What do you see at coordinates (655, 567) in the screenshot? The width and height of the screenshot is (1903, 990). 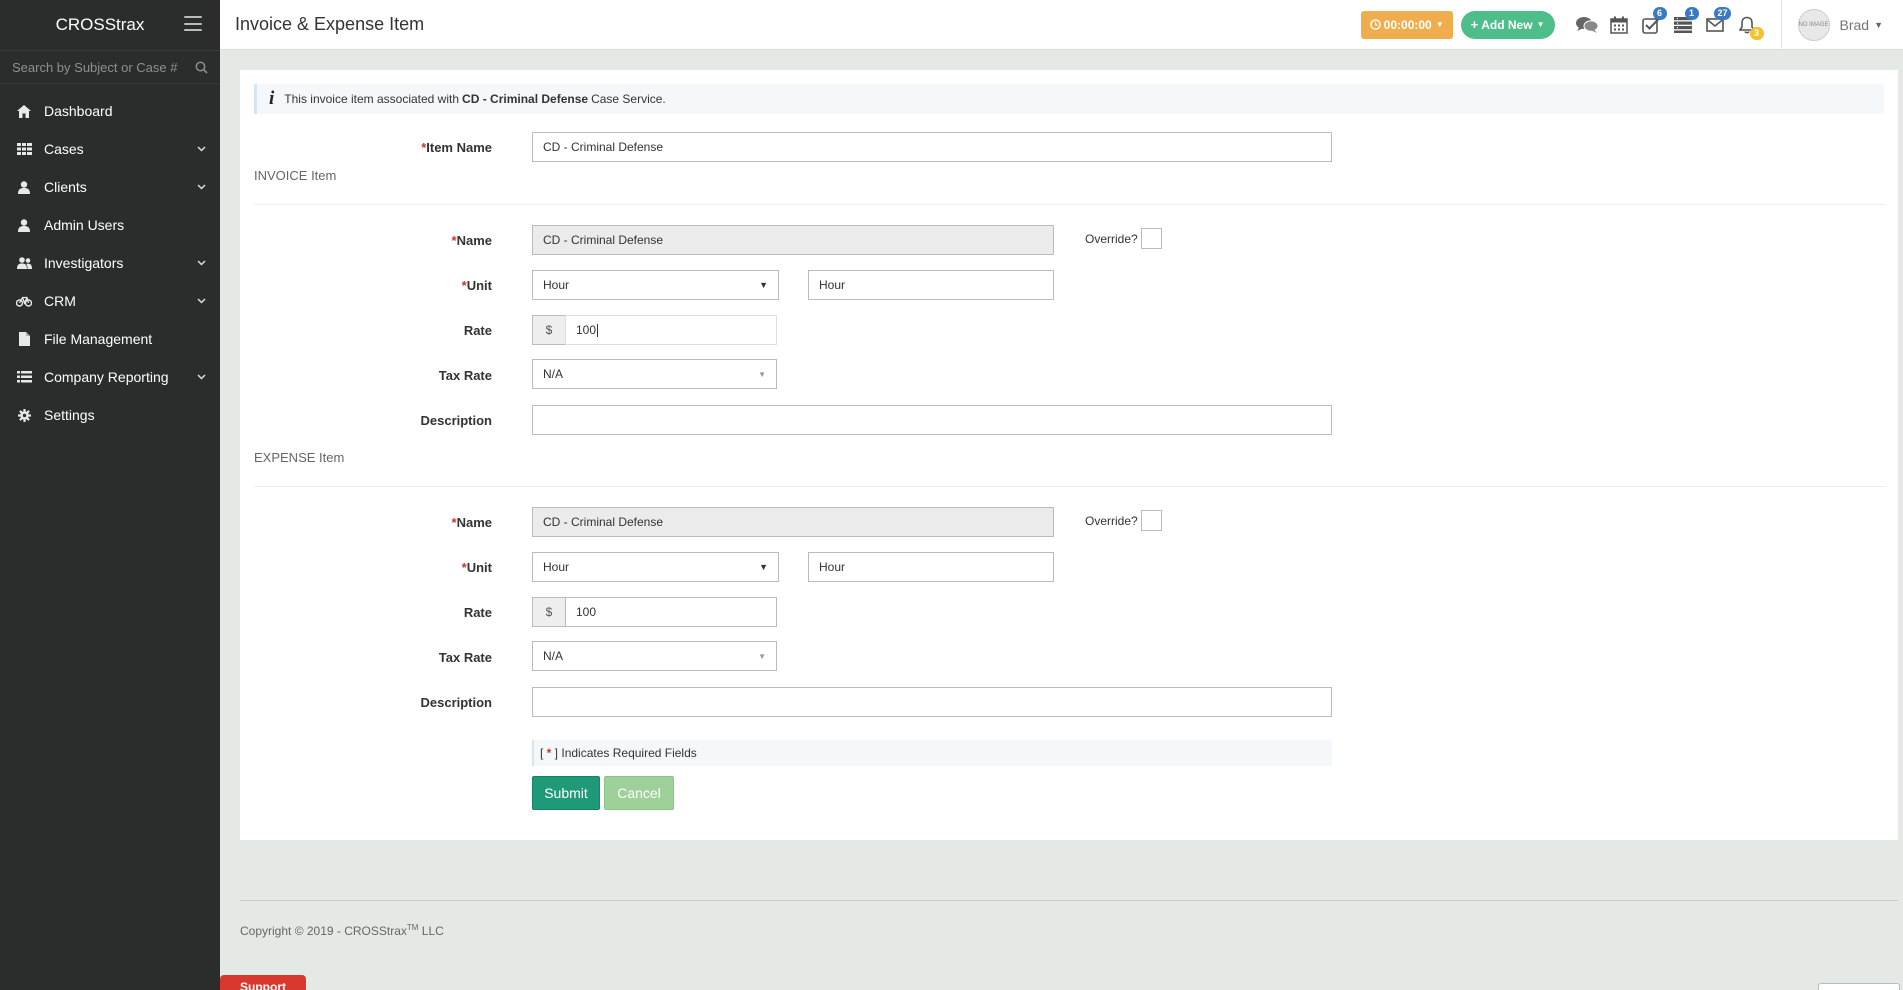 I see `expense-unit-select: Hour ▼` at bounding box center [655, 567].